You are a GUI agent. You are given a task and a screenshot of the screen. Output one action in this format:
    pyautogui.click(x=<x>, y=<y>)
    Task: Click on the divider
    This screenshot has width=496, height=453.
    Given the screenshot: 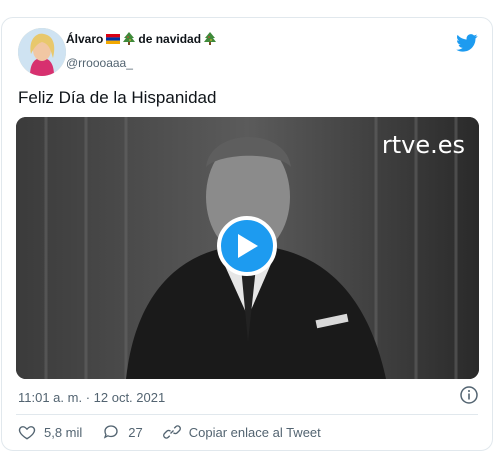 What is the action you would take?
    pyautogui.click(x=247, y=414)
    